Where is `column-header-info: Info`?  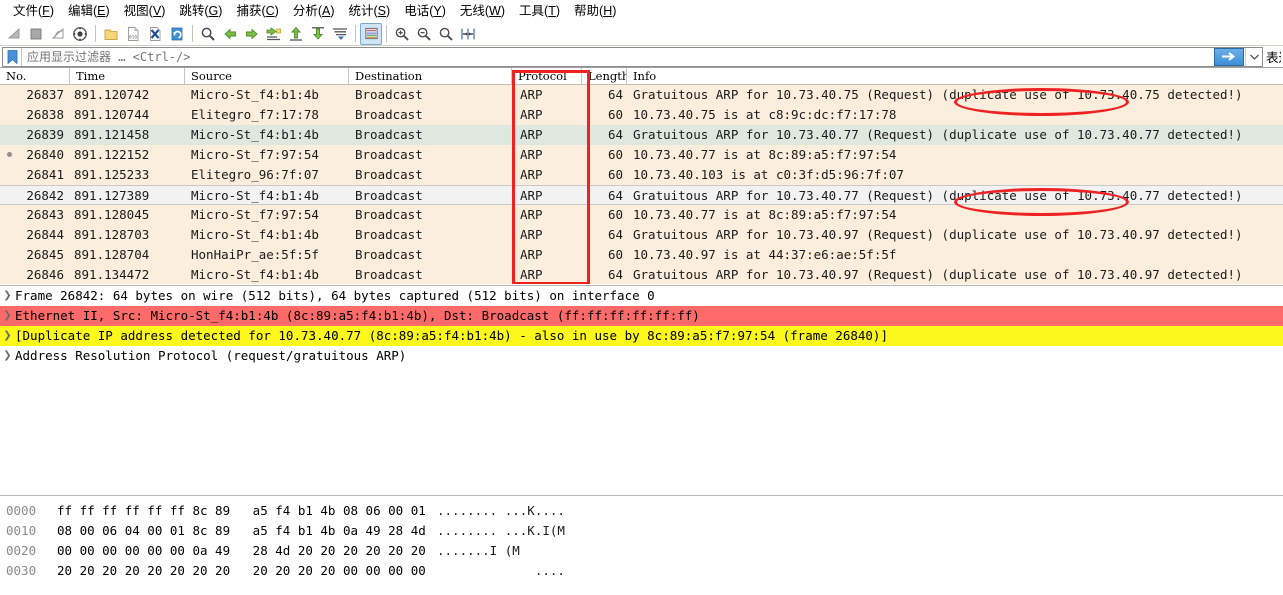
column-header-info: Info is located at coordinates (955, 76).